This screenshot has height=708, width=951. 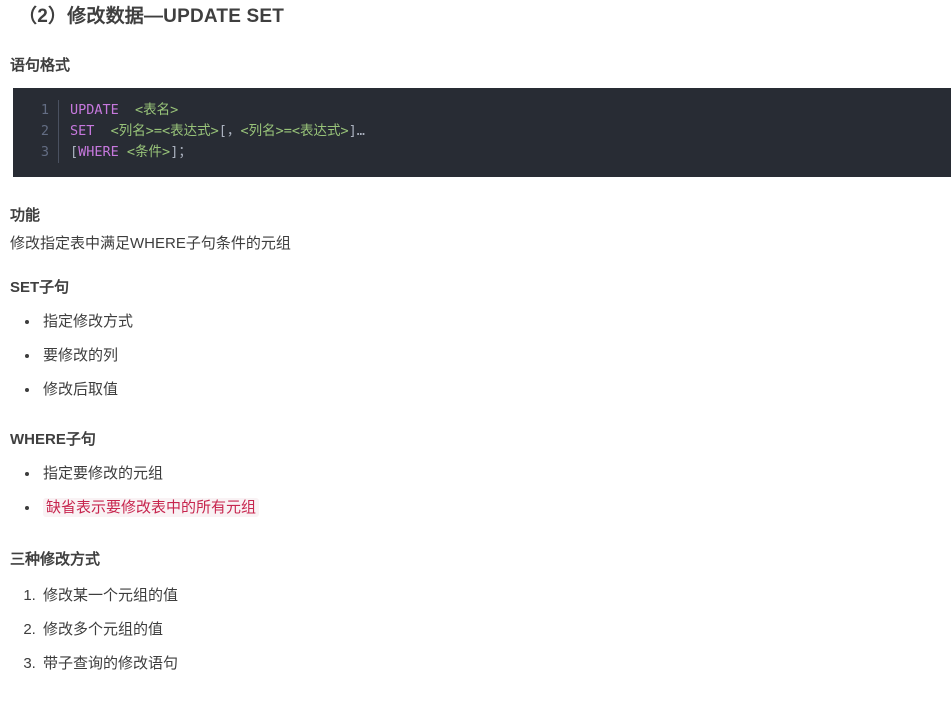 I want to click on where-clause-list: 指定要修改的元组 缺省表示要修改表中的所有元组, so click(x=475, y=491).